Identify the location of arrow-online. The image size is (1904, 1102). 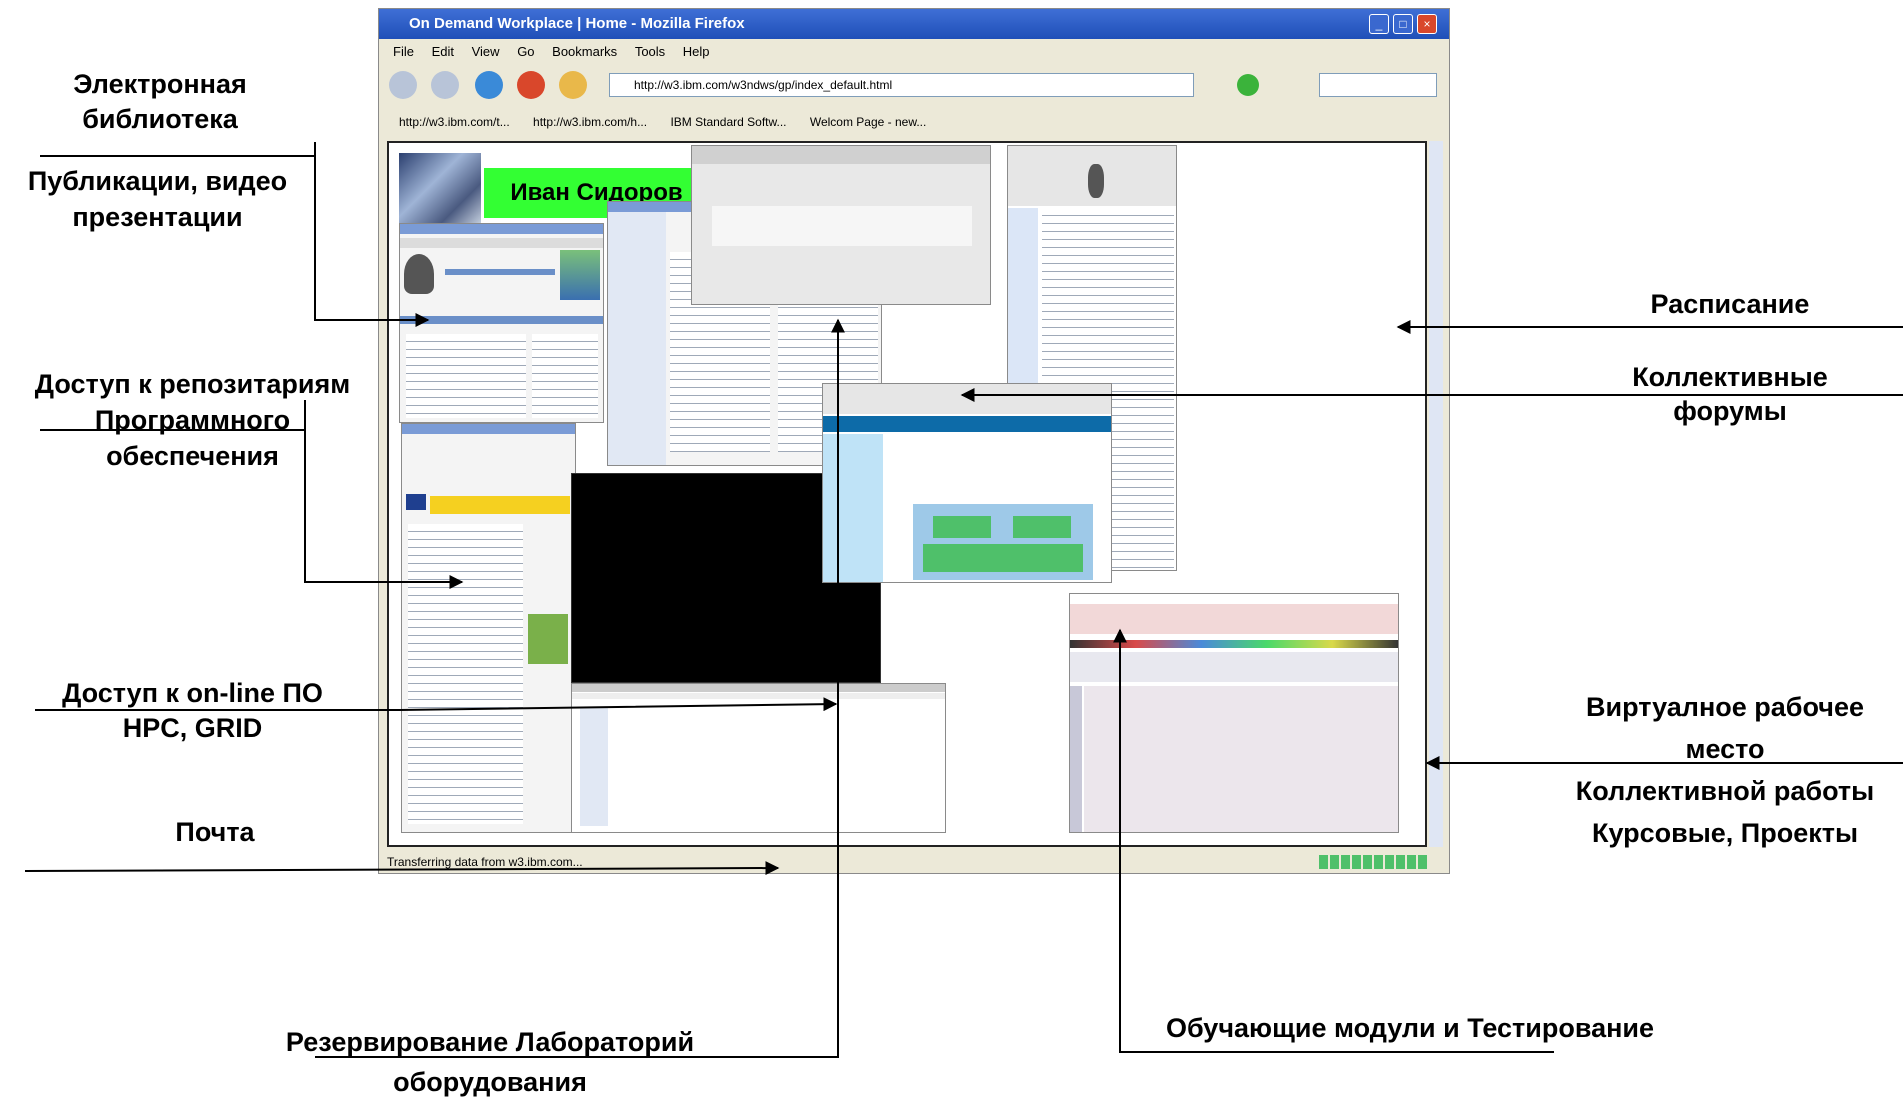
(436, 704).